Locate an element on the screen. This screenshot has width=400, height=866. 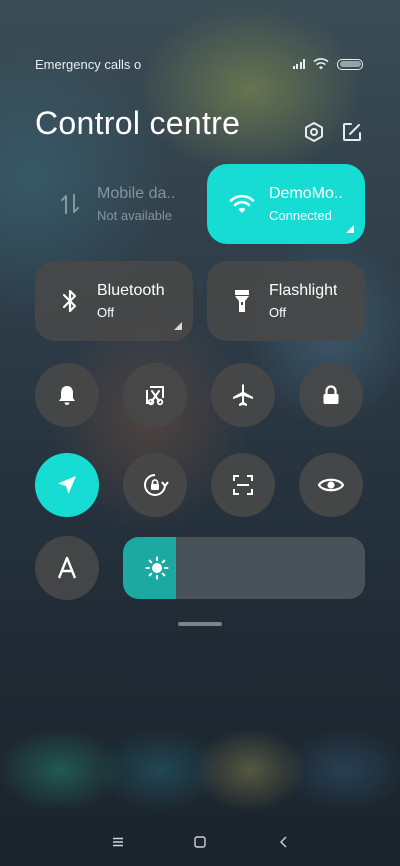
eye-icon is located at coordinates (331, 485).